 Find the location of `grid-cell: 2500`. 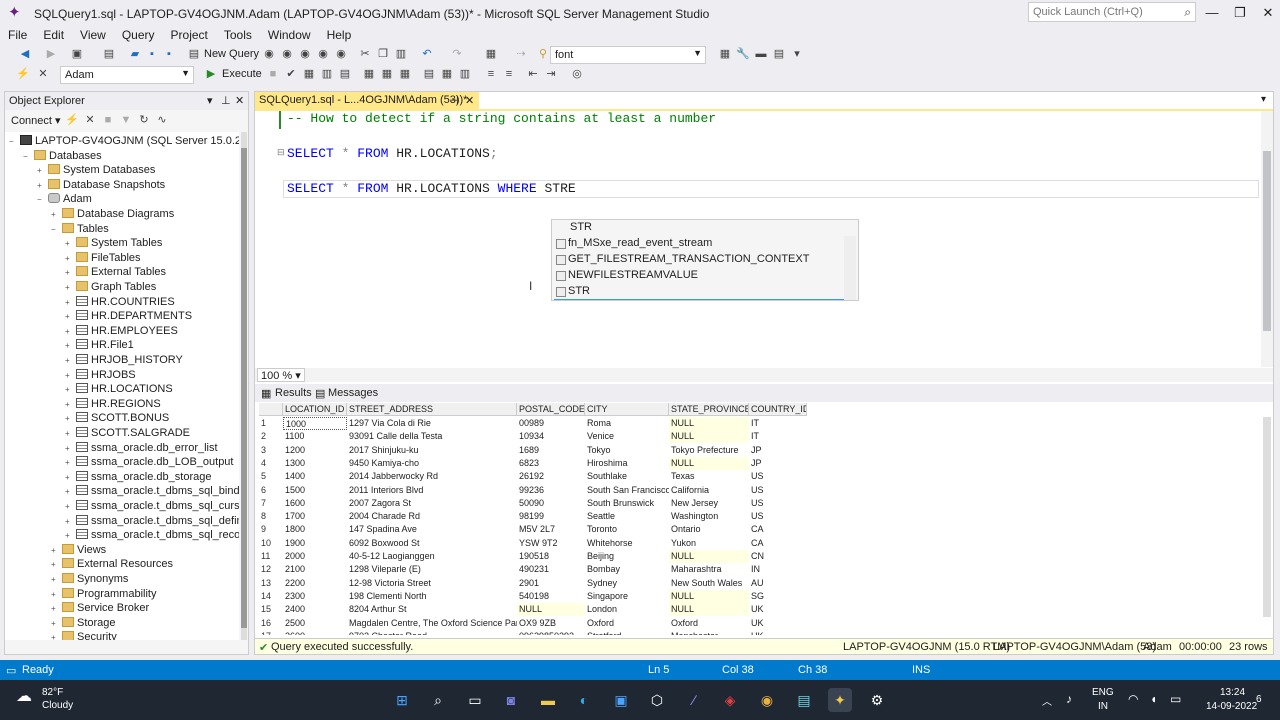

grid-cell: 2500 is located at coordinates (315, 623).